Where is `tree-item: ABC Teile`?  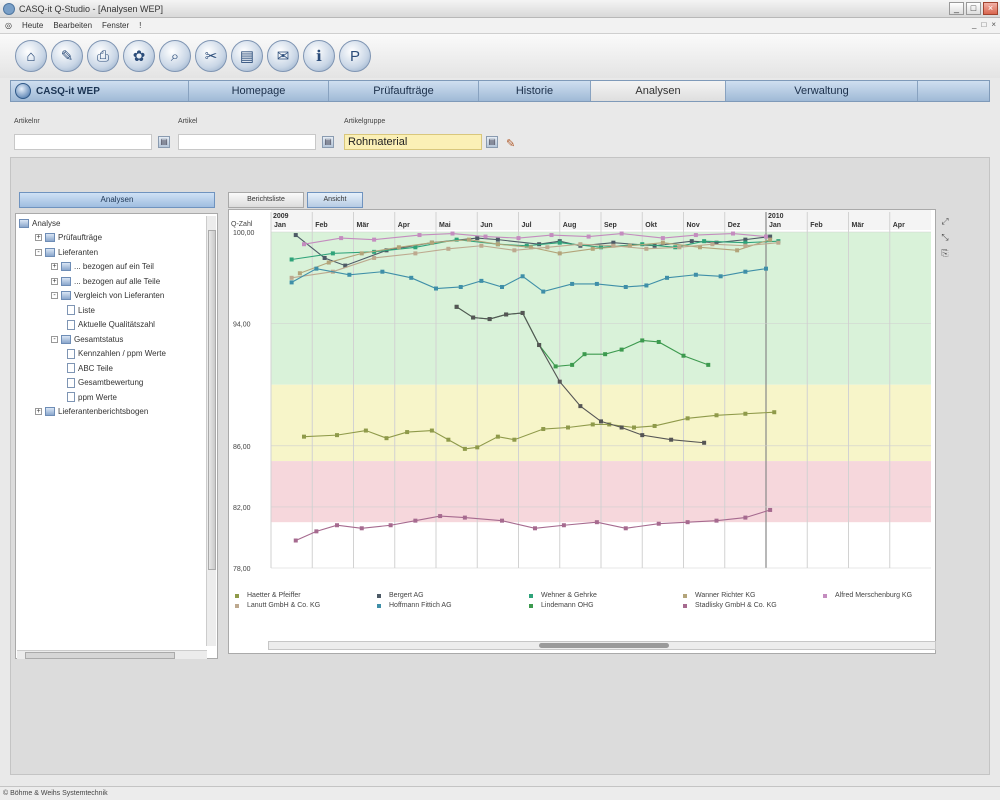
tree-item: ABC Teile is located at coordinates (90, 368).